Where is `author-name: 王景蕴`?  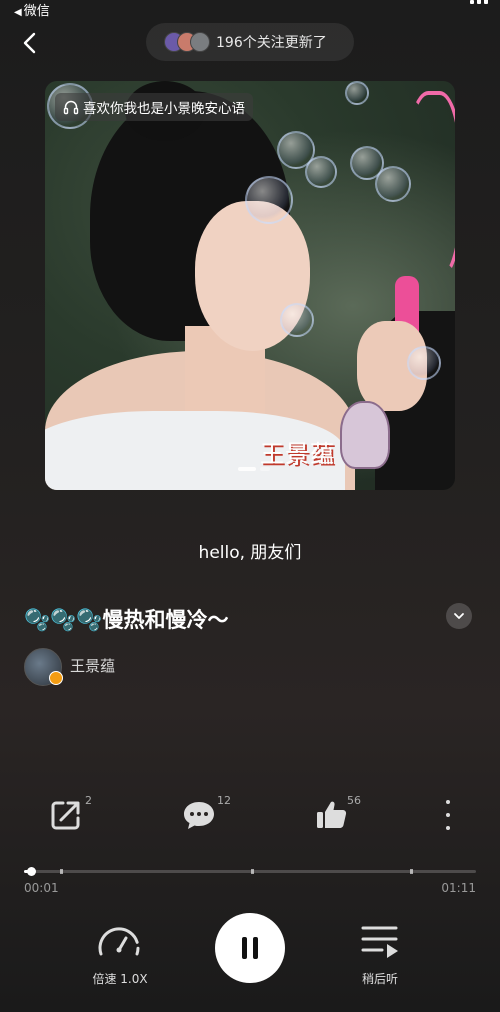
author-name: 王景蕴 is located at coordinates (92, 665).